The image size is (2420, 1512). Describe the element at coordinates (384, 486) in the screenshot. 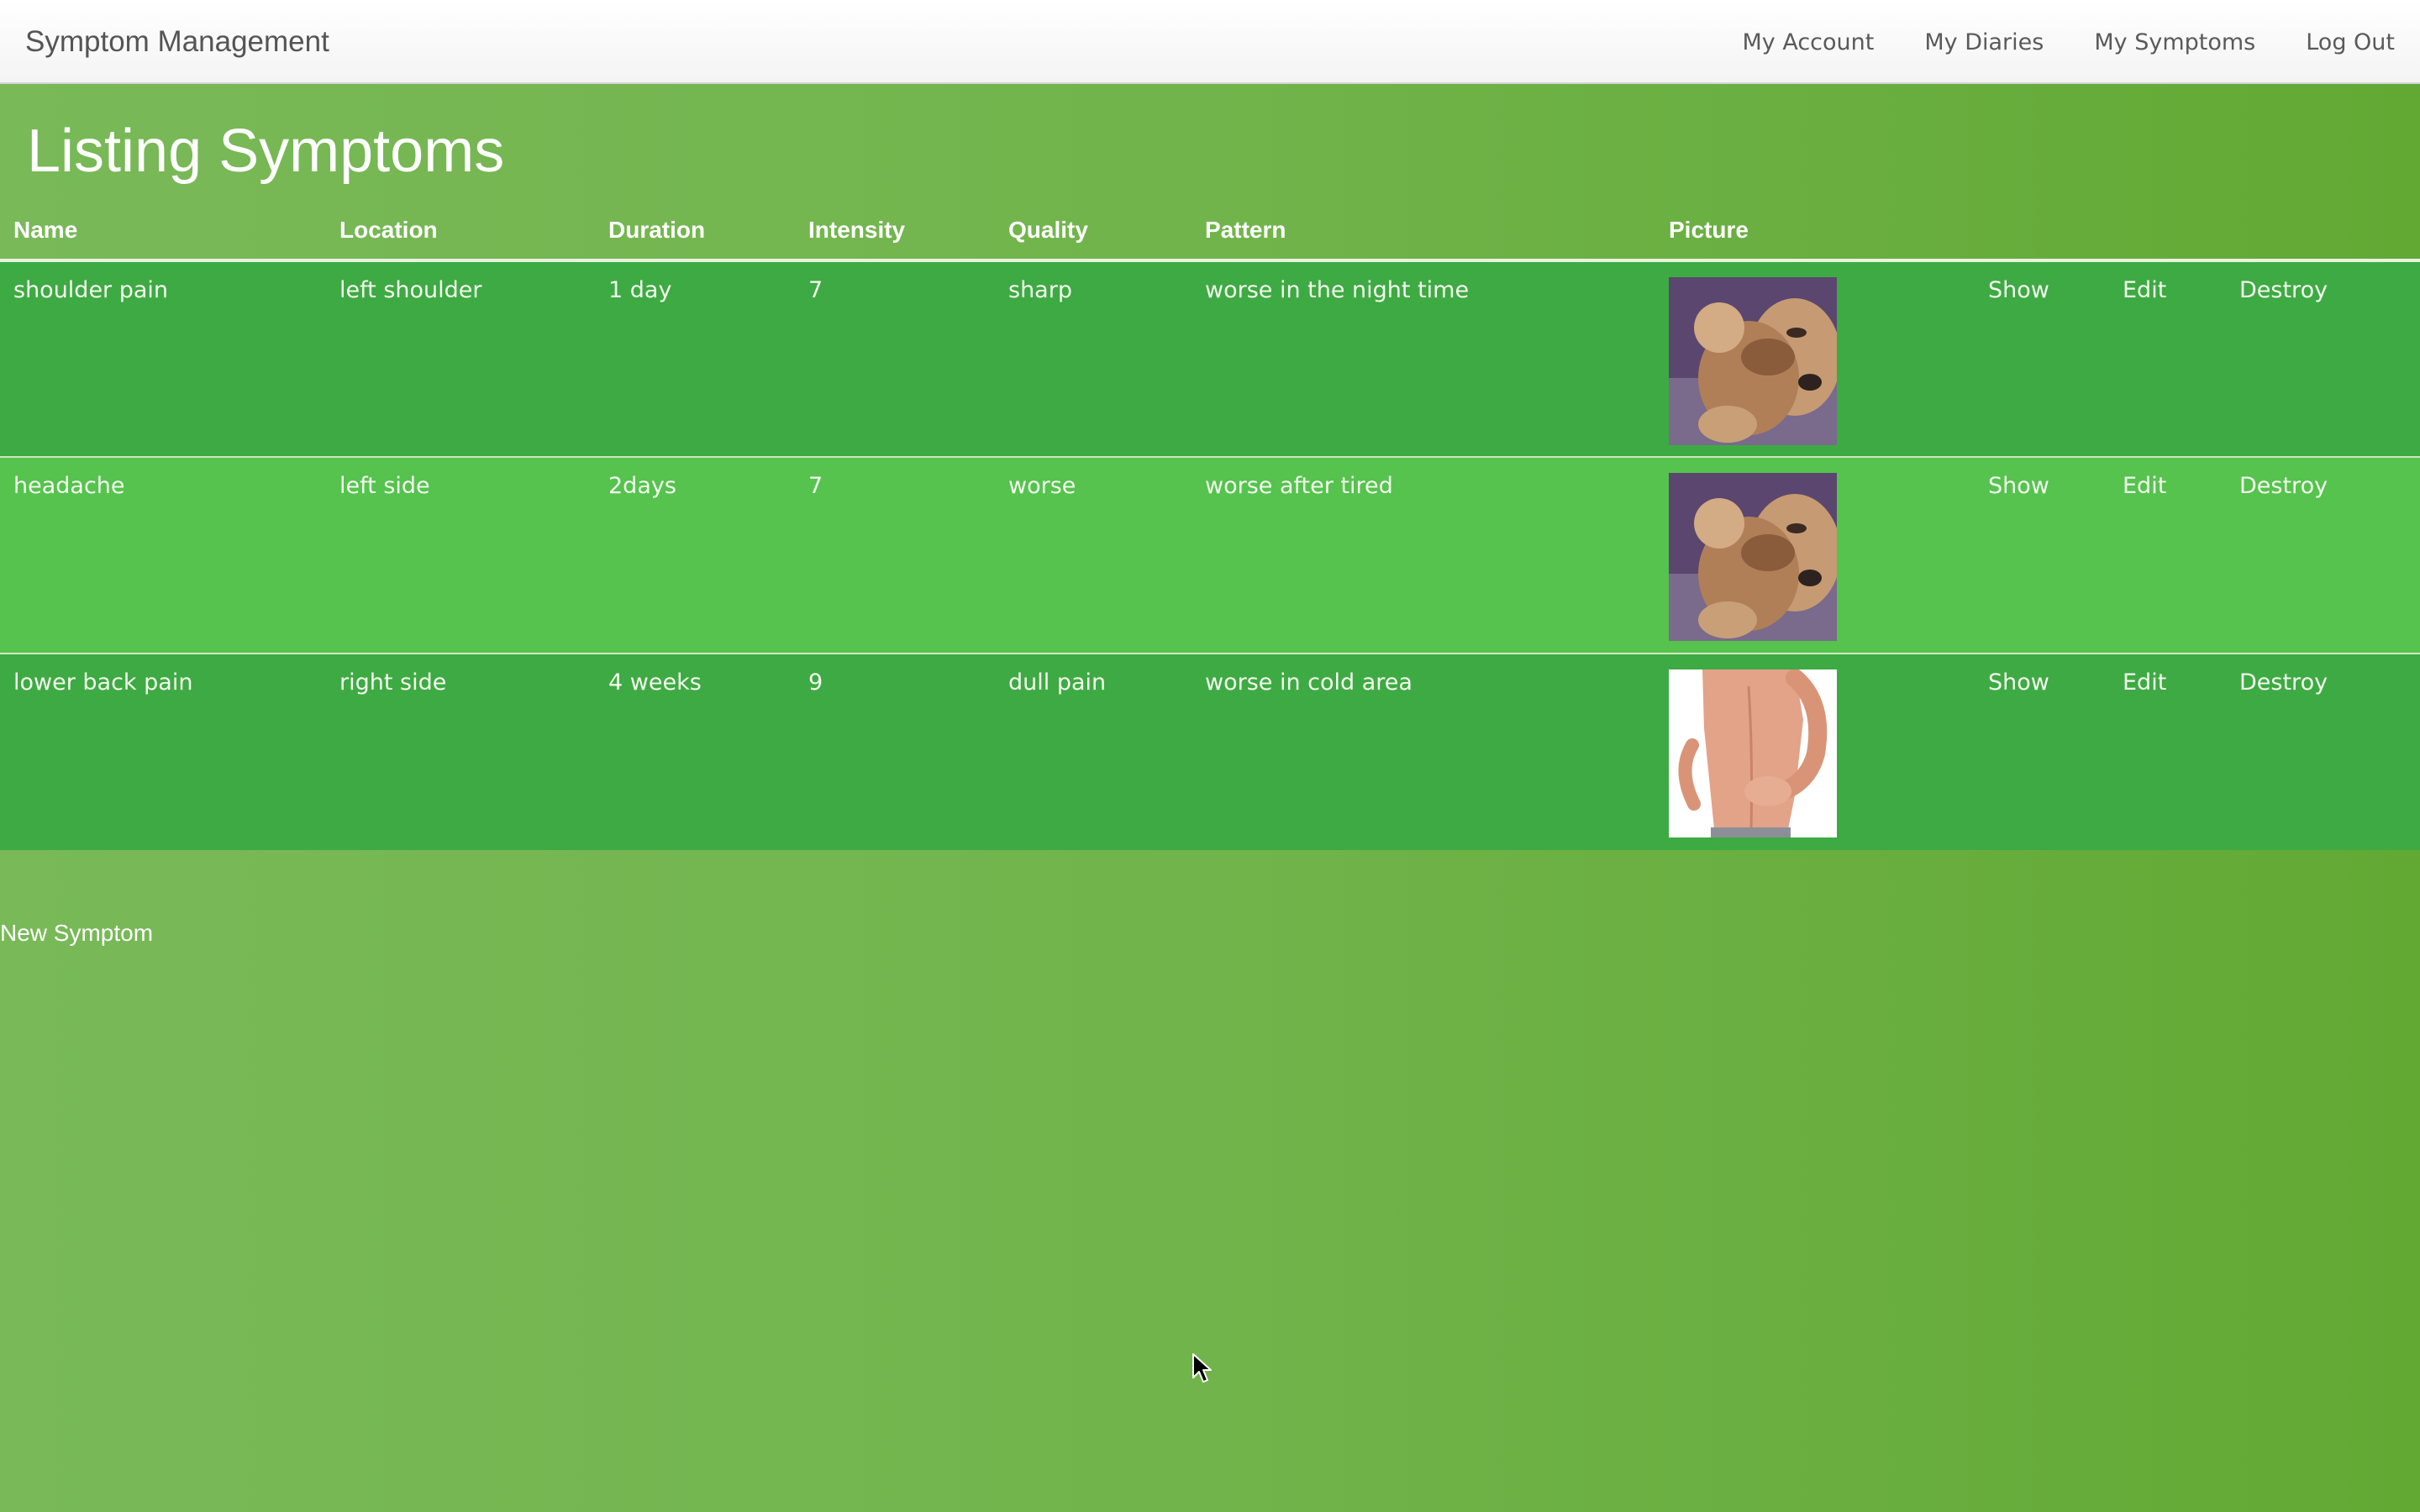

I see `cell-location: left side` at that location.